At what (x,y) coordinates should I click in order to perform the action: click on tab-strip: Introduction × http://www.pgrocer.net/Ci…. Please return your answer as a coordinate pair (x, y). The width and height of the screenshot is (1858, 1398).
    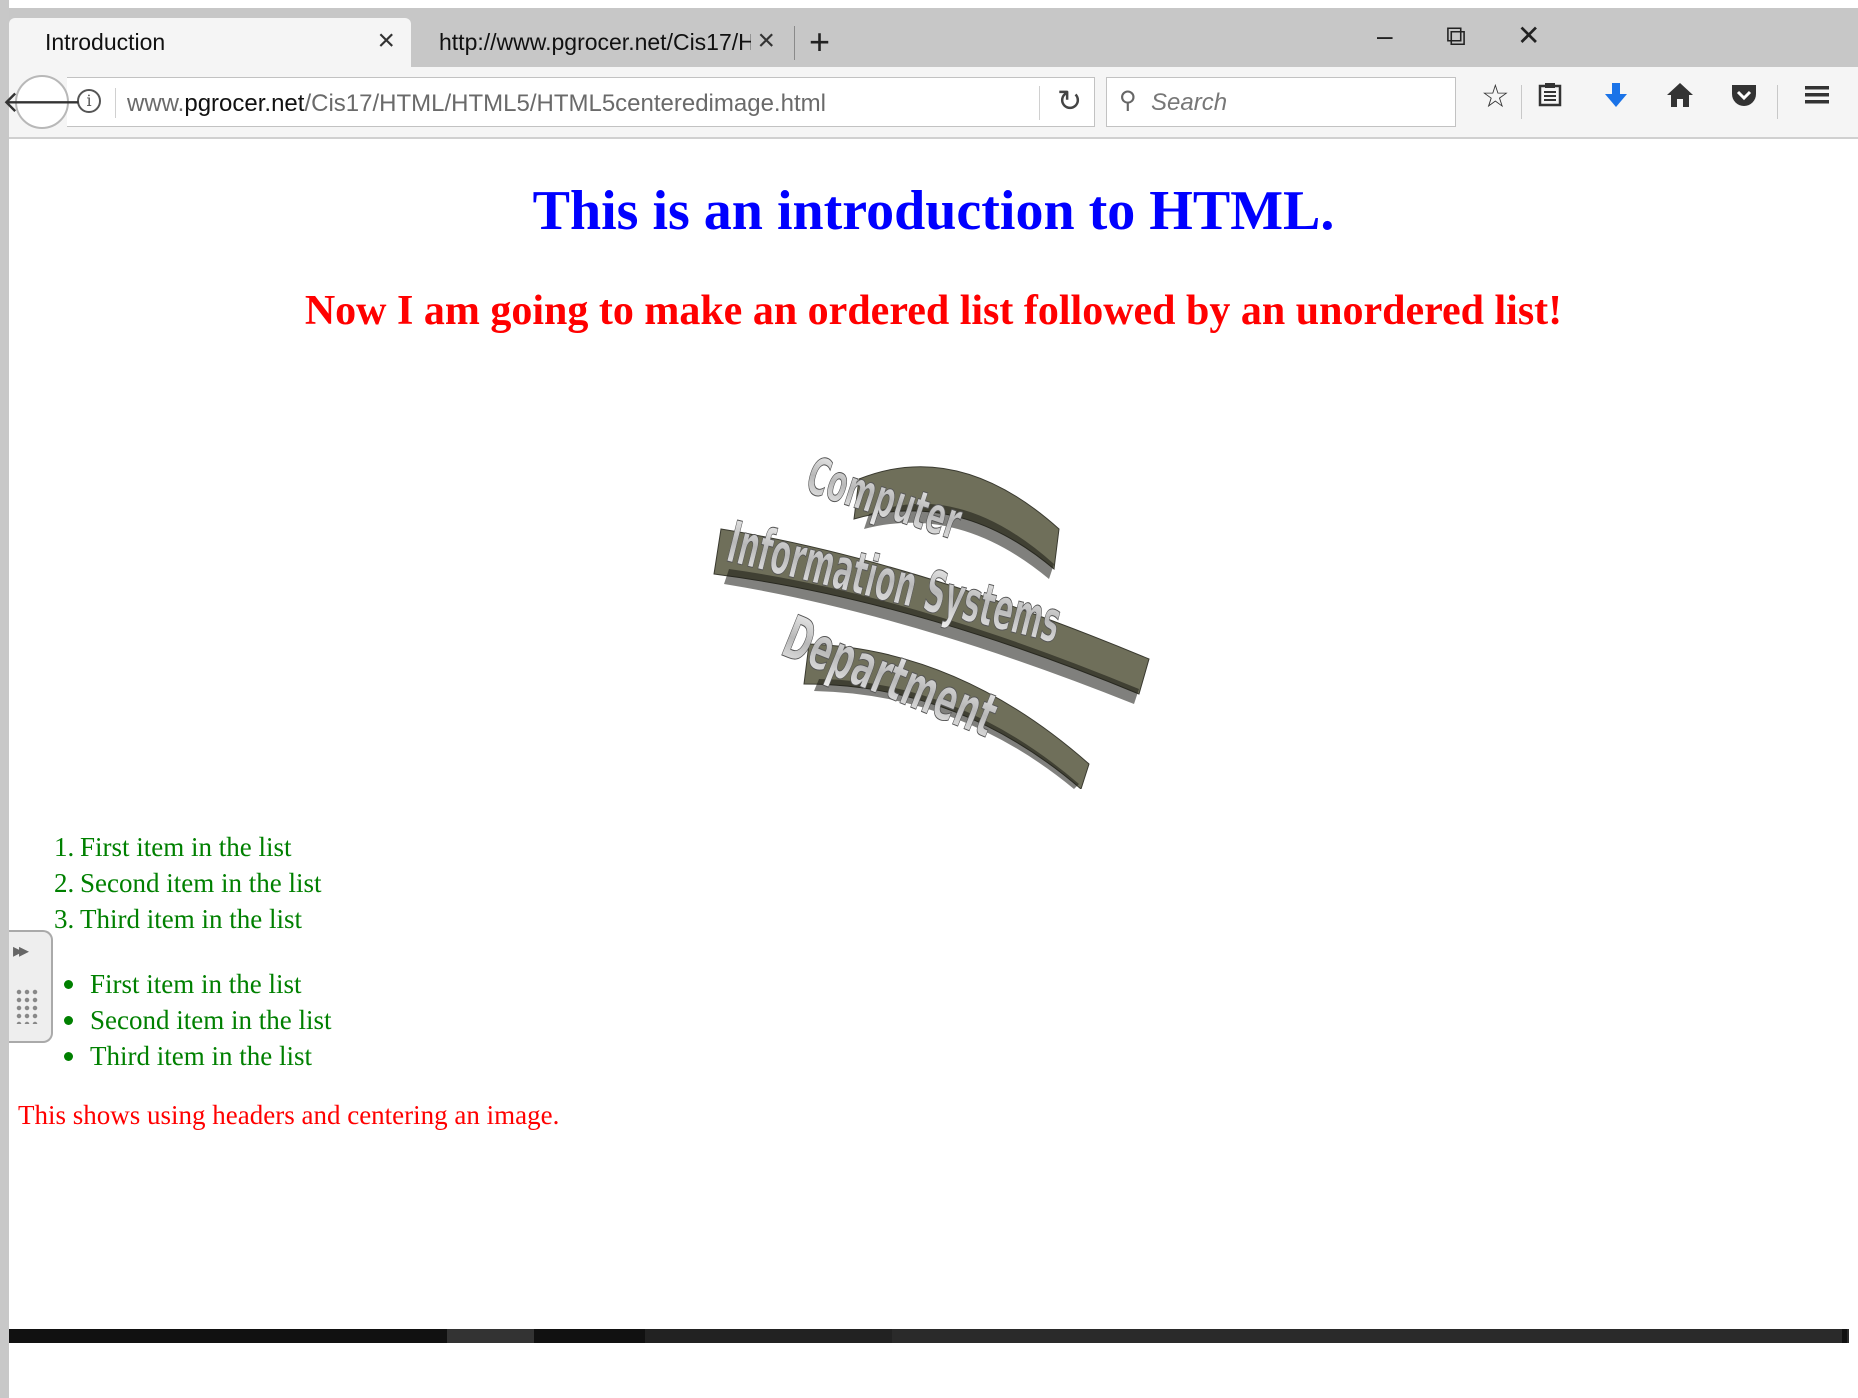
    Looking at the image, I should click on (933, 37).